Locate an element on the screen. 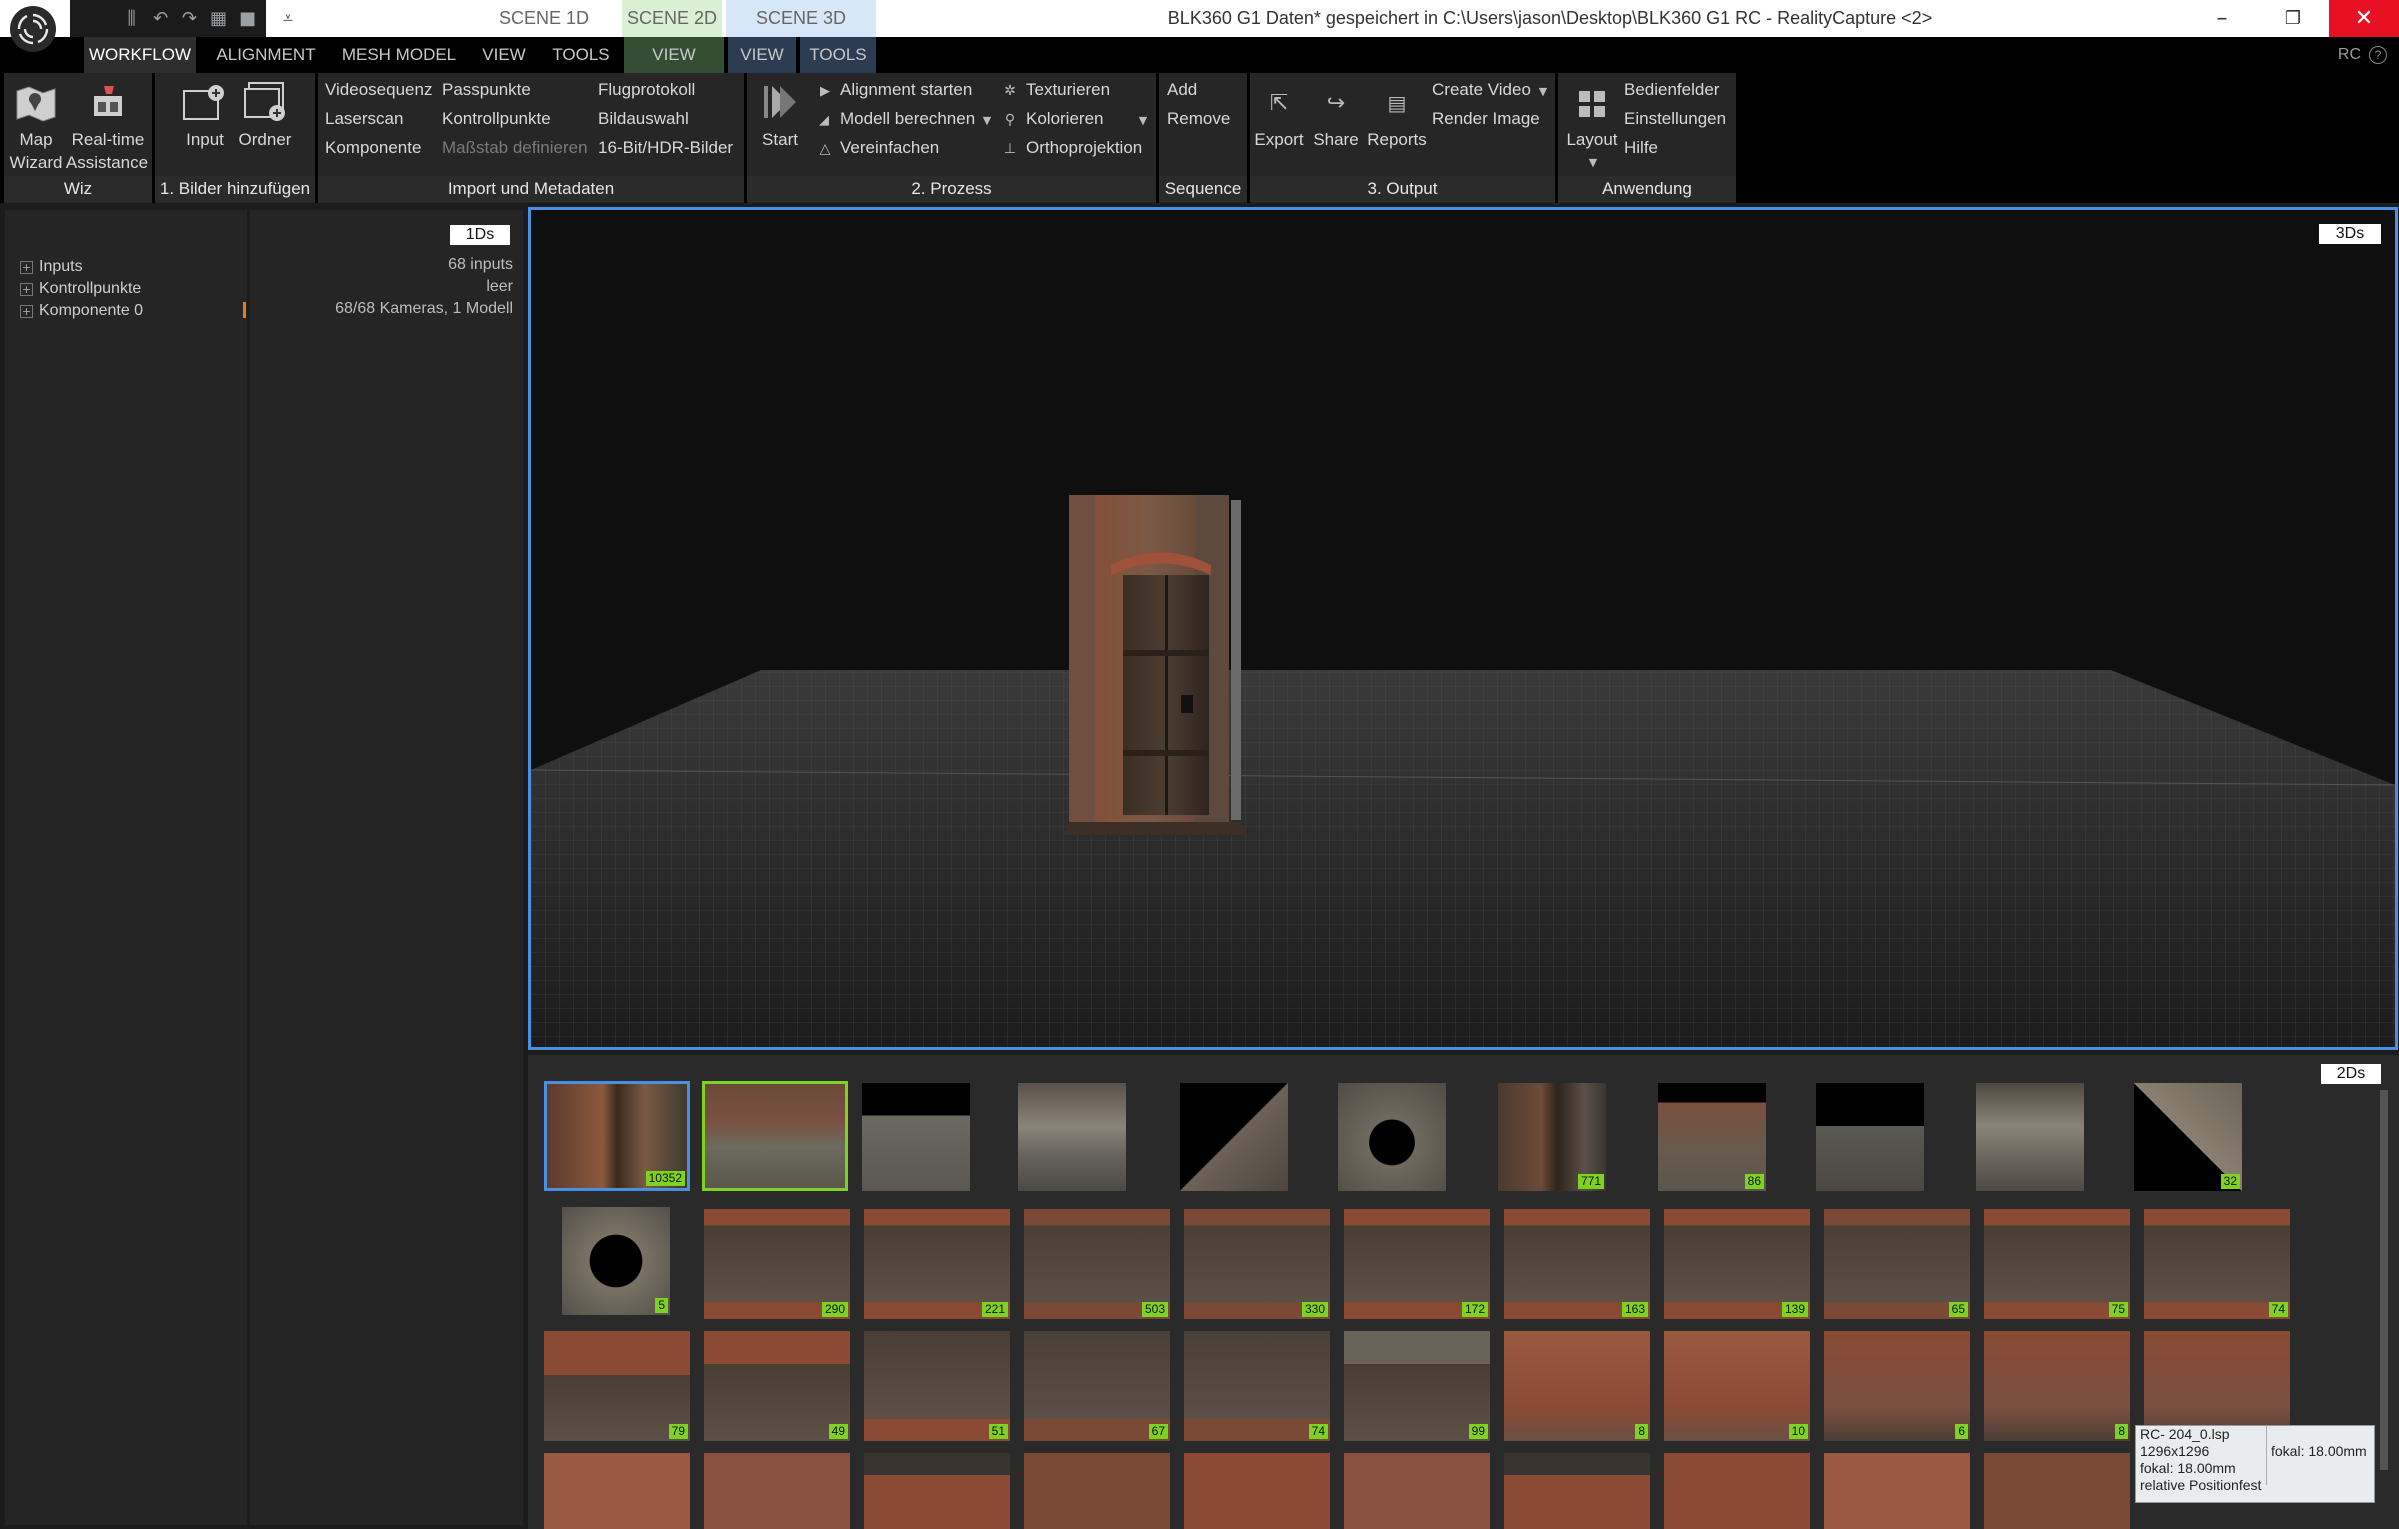  image-strip-scrollbar is located at coordinates (2384, 1280).